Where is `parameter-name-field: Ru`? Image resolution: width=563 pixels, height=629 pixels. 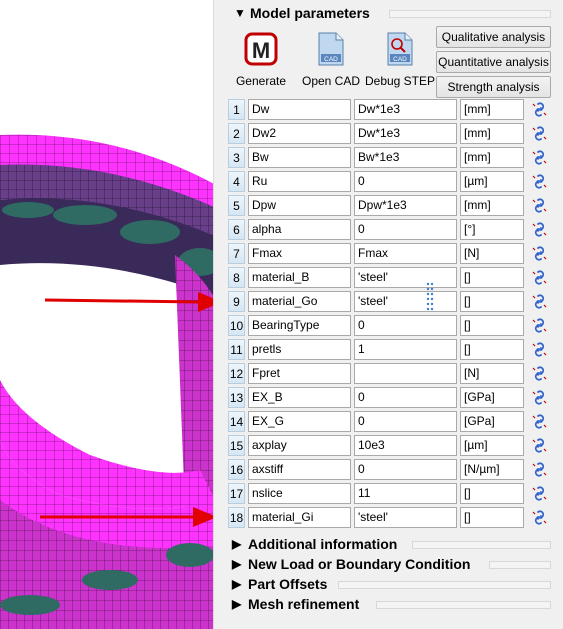
parameter-name-field: Ru is located at coordinates (299, 181).